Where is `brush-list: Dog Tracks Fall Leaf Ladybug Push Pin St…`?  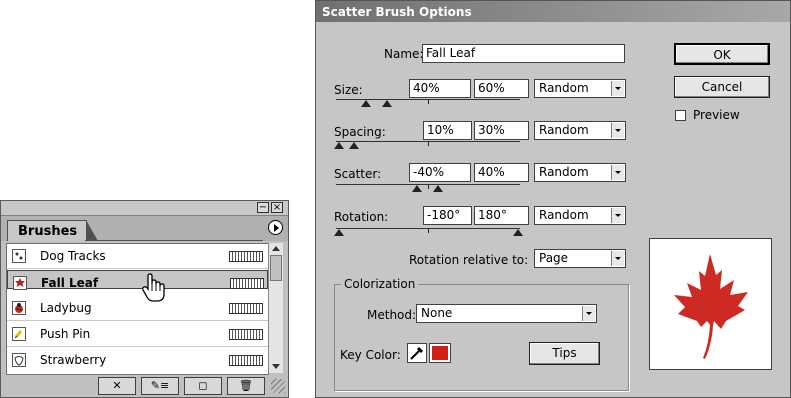 brush-list: Dog Tracks Fall Leaf Ladybug Push Pin St… is located at coordinates (137, 309).